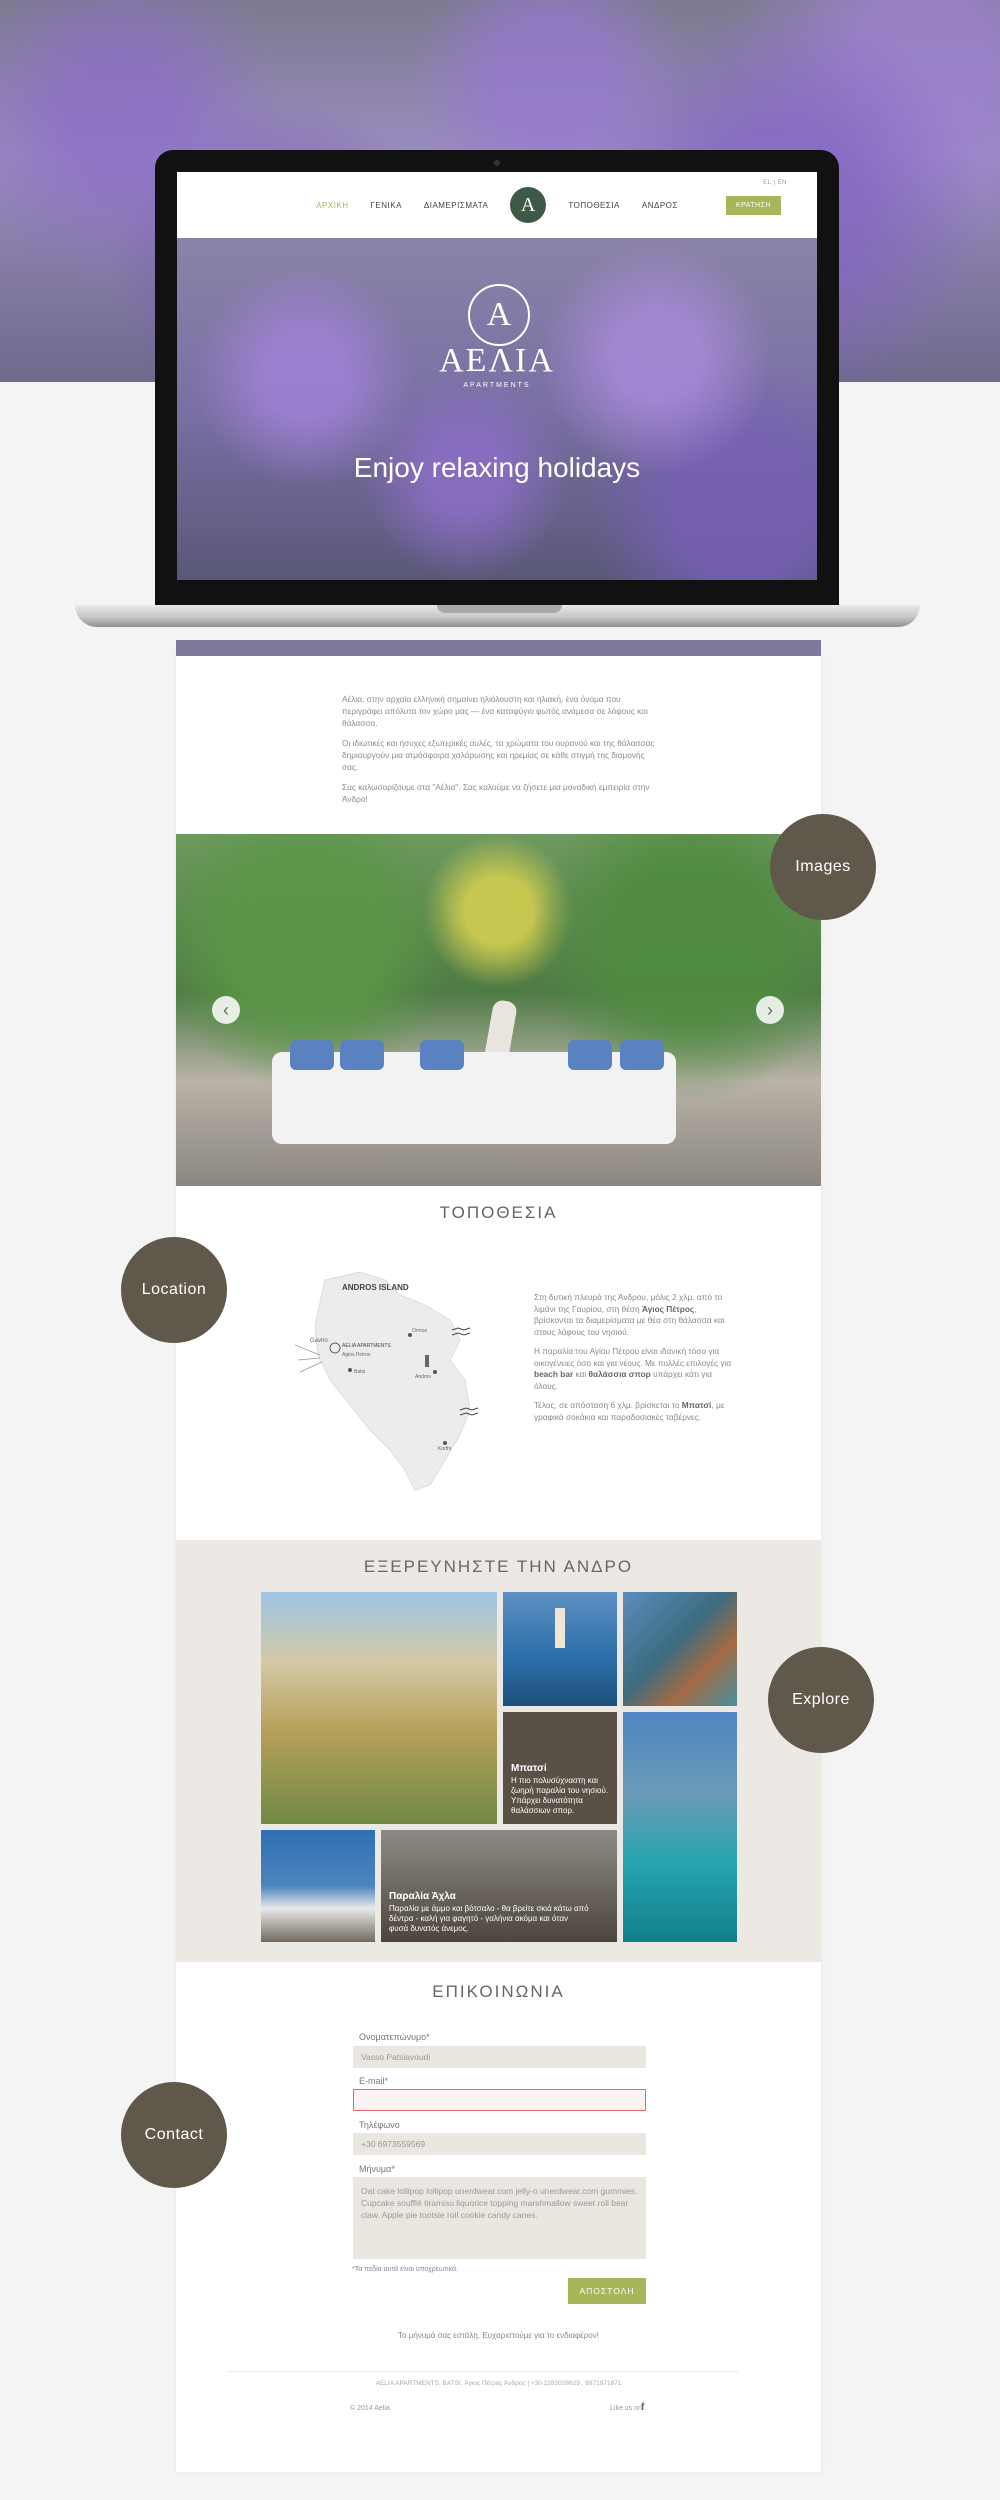  Describe the element at coordinates (642, 2407) in the screenshot. I see `facebook-icon: f` at that location.